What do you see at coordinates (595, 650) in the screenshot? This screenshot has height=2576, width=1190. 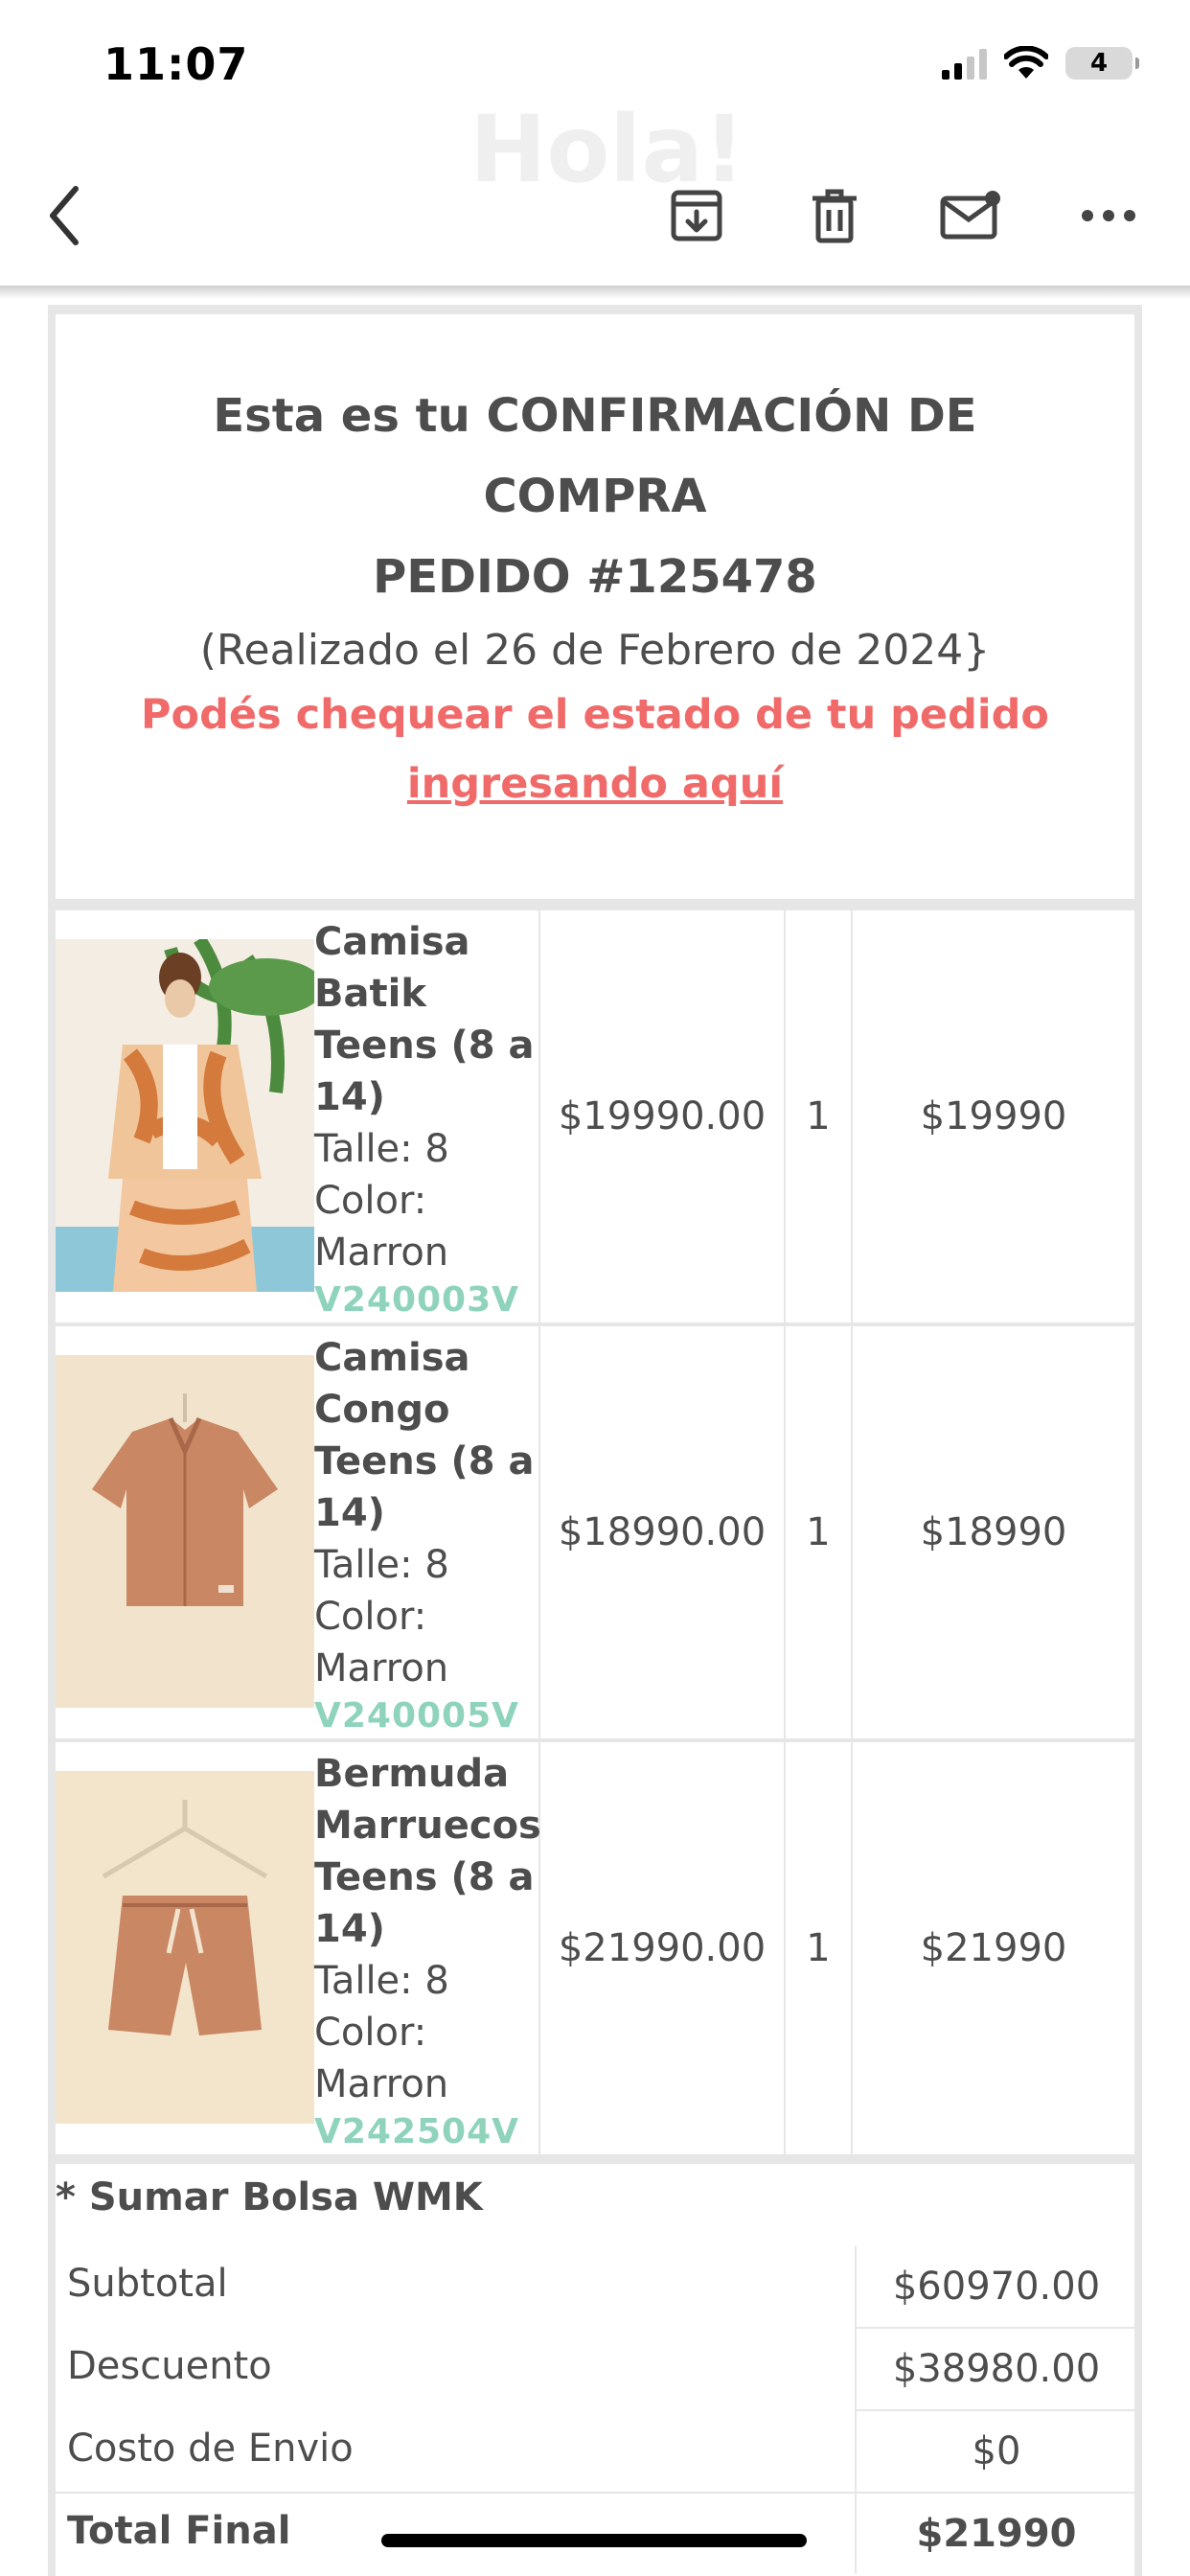 I see `order-date: (Realizado el 26 de Febrero de 2024}` at bounding box center [595, 650].